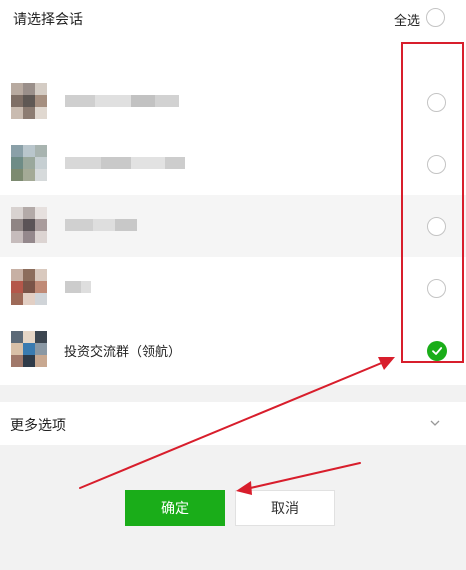  Describe the element at coordinates (407, 19) in the screenshot. I see `select-all-label: 全选` at that location.